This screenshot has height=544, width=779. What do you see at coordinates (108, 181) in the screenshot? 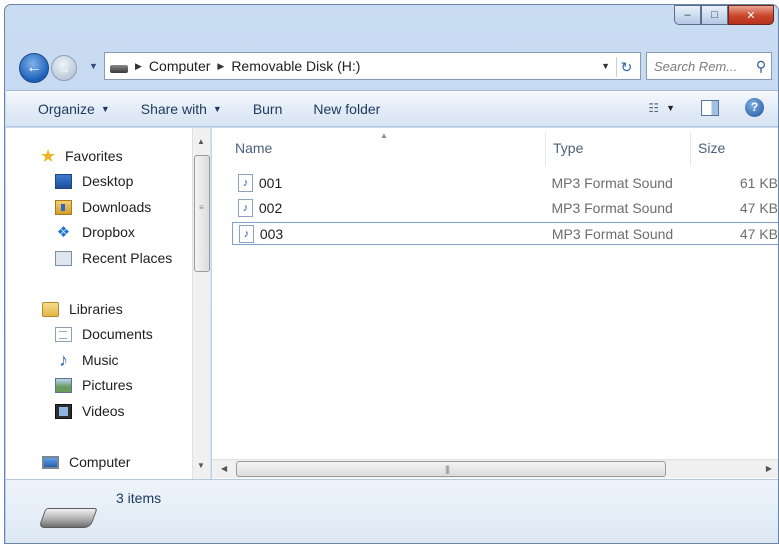
I see `sidebar-item-label: Desktop` at bounding box center [108, 181].